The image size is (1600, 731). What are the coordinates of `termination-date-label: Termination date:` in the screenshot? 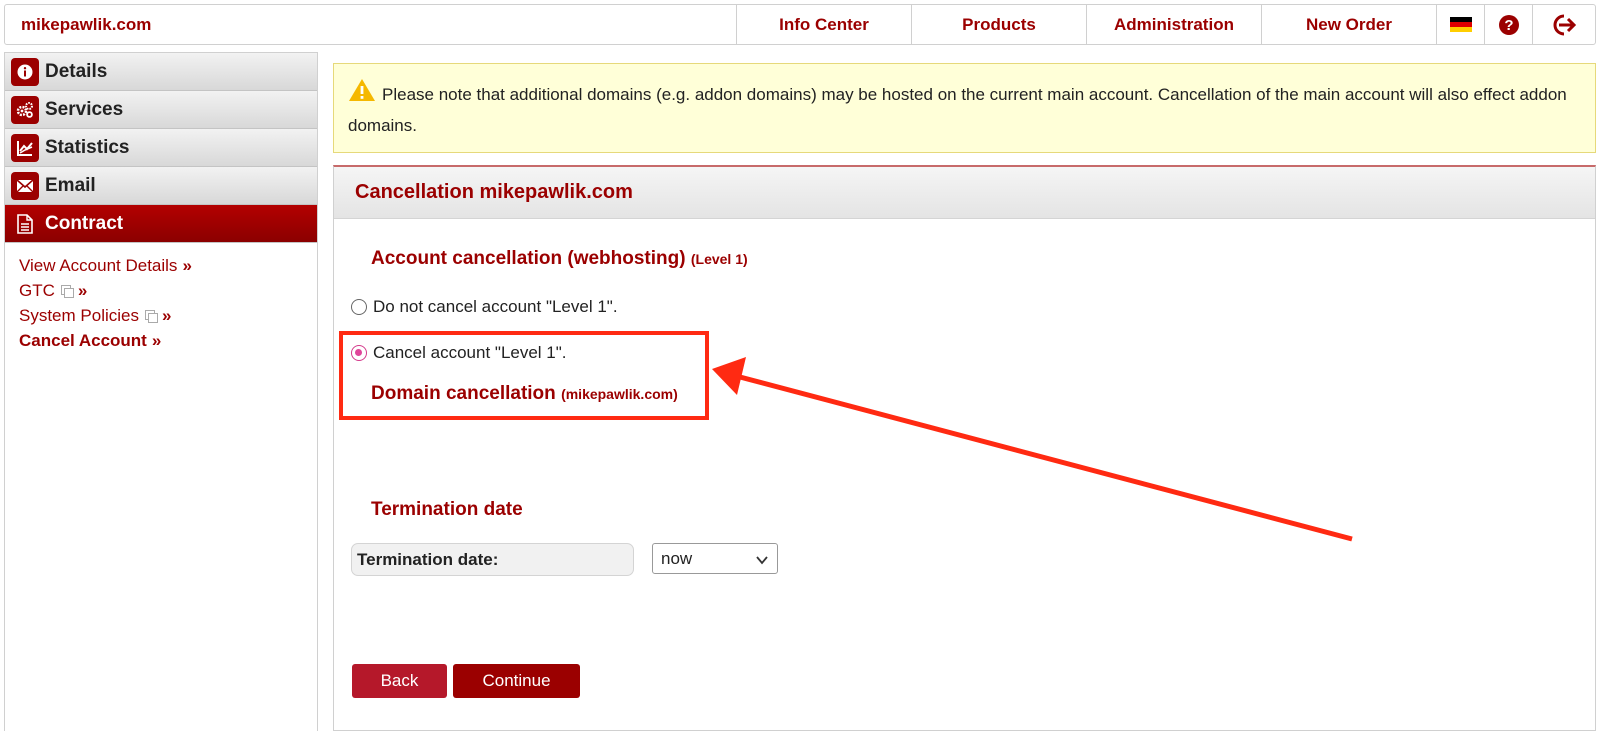 It's located at (492, 559).